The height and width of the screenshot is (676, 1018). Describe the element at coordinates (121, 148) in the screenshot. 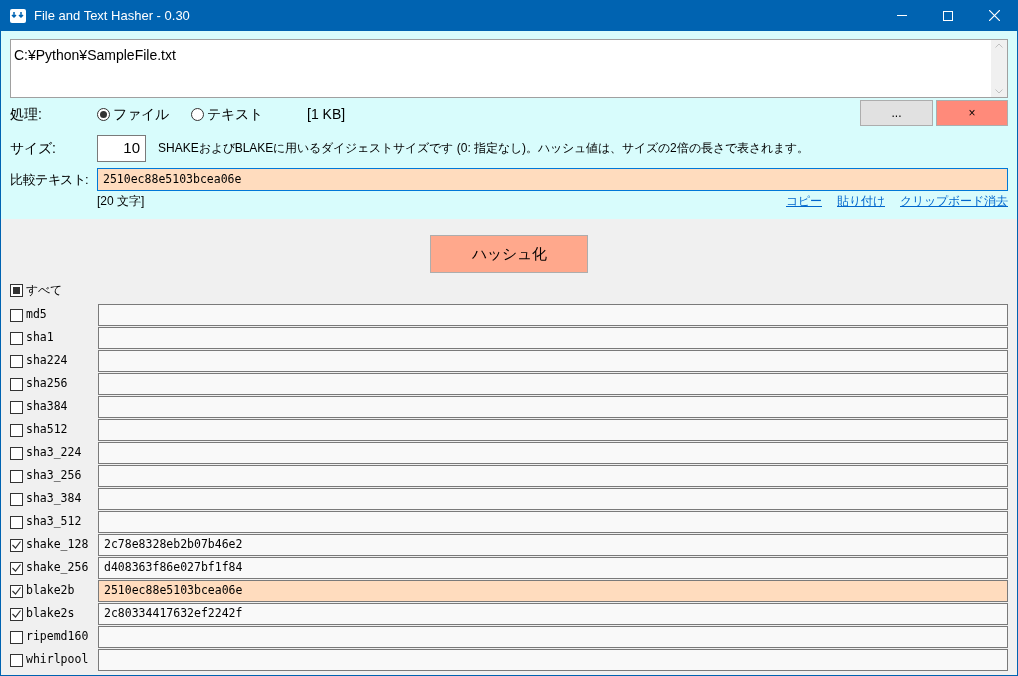

I see `size-field: 10` at that location.